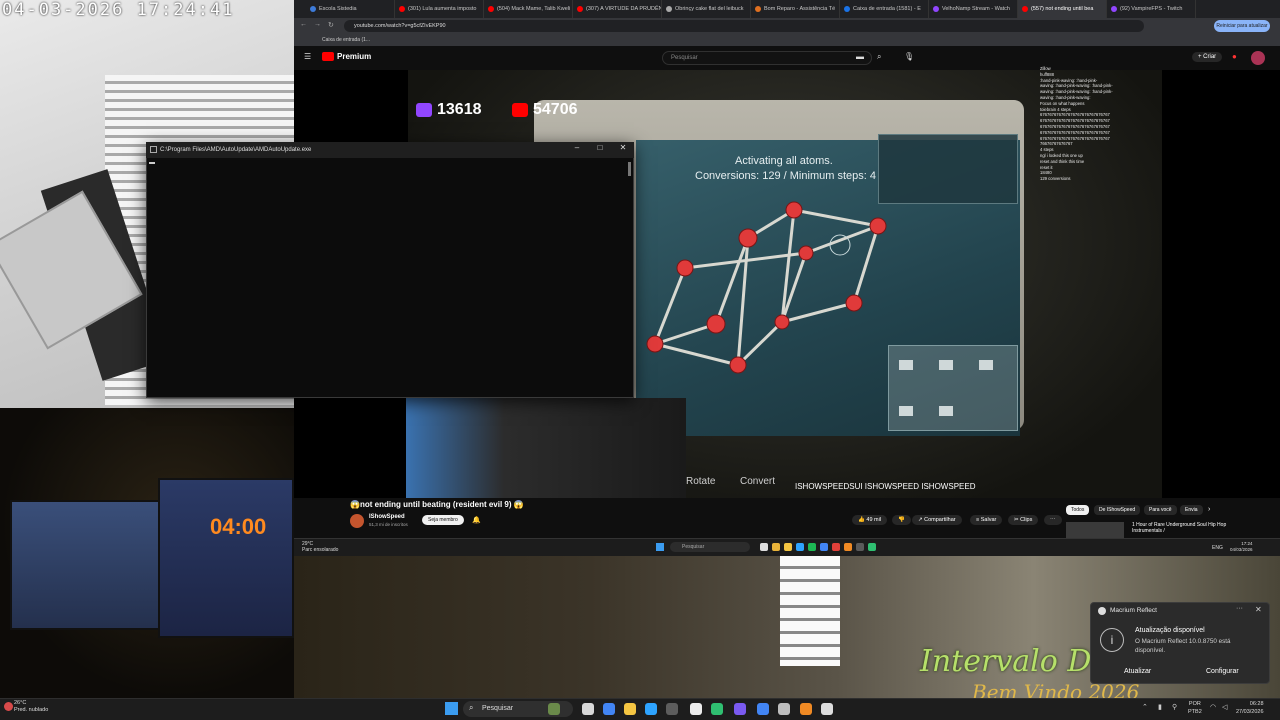 The image size is (1280, 720). What do you see at coordinates (331, 25) in the screenshot?
I see `reload-icon: ↻` at bounding box center [331, 25].